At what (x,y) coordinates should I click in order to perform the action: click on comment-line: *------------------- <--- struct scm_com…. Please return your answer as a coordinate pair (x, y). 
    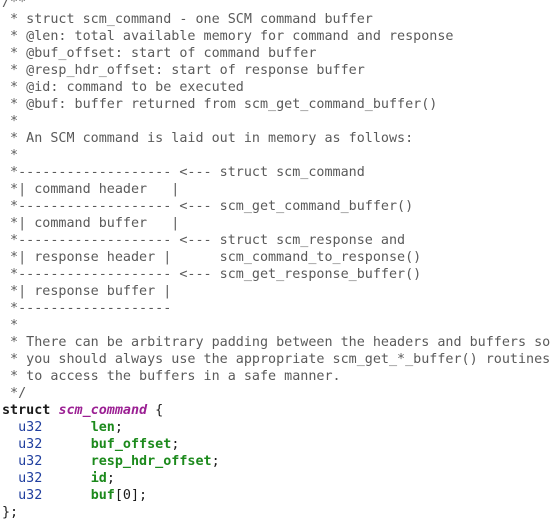
    Looking at the image, I should click on (183, 172).